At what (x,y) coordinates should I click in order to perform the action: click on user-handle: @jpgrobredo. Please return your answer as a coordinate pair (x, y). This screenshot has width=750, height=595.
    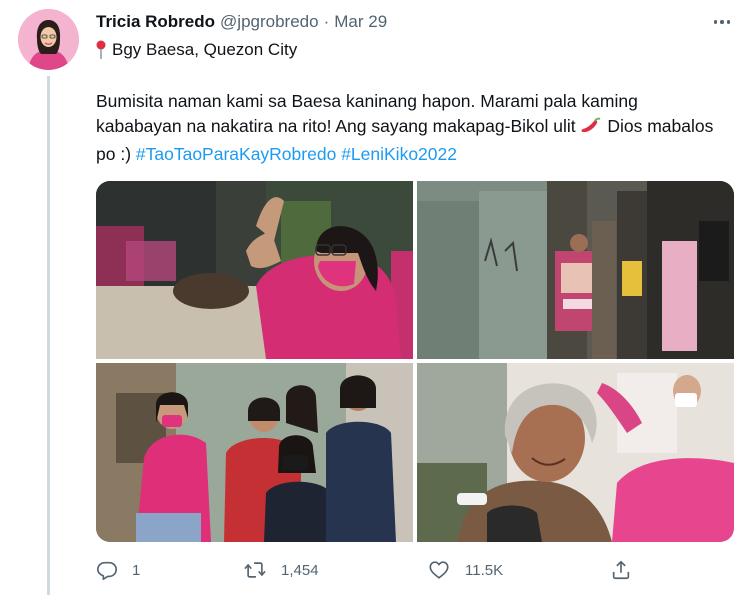
    Looking at the image, I should click on (269, 22).